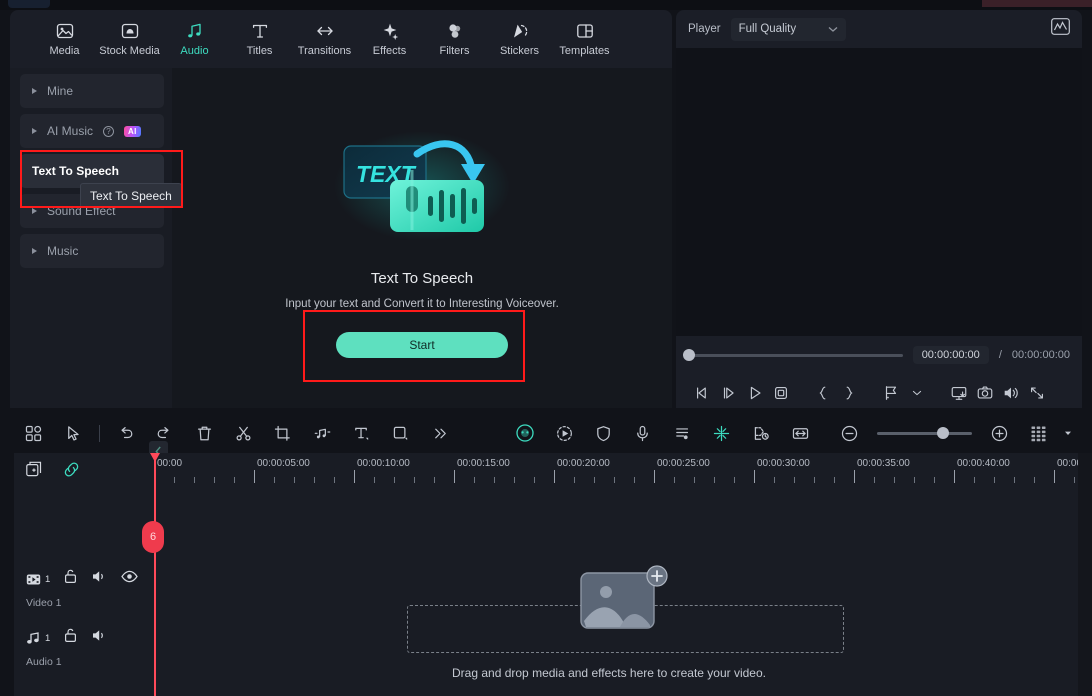  What do you see at coordinates (92, 91) in the screenshot?
I see `sidebar-item-mine: Mine` at bounding box center [92, 91].